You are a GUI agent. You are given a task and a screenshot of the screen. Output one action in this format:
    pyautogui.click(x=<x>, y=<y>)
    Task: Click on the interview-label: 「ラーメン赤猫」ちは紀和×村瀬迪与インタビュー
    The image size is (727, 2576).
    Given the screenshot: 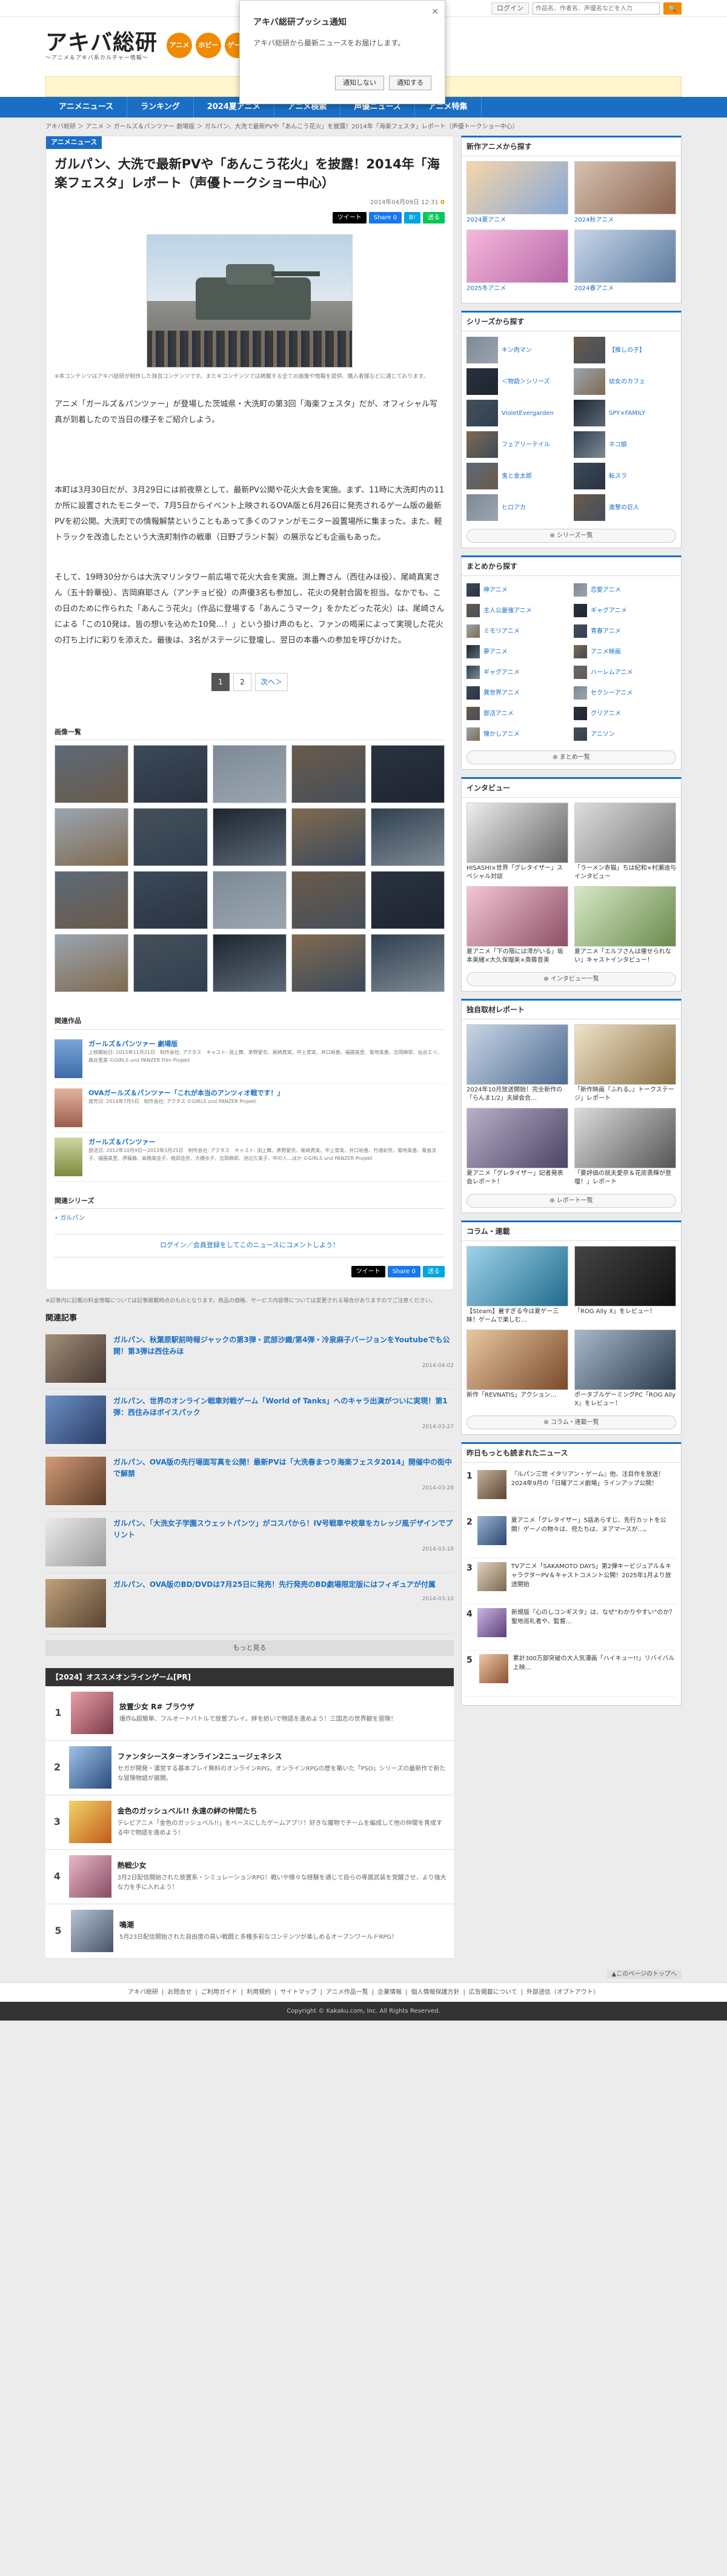 What is the action you would take?
    pyautogui.click(x=625, y=872)
    